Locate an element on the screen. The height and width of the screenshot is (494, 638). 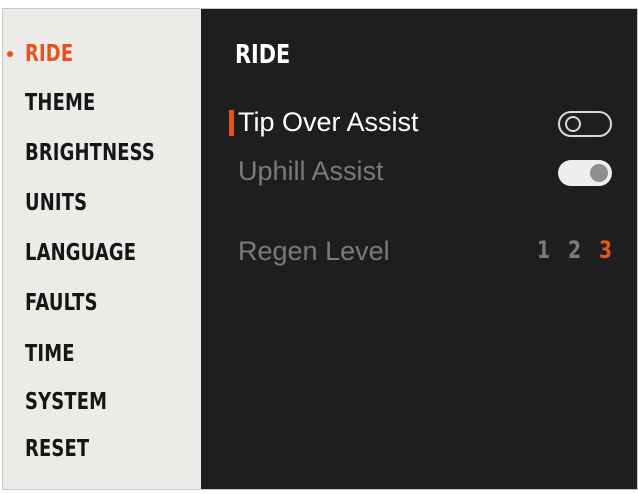
sidebar-item-system: SYSTEM is located at coordinates (66, 402).